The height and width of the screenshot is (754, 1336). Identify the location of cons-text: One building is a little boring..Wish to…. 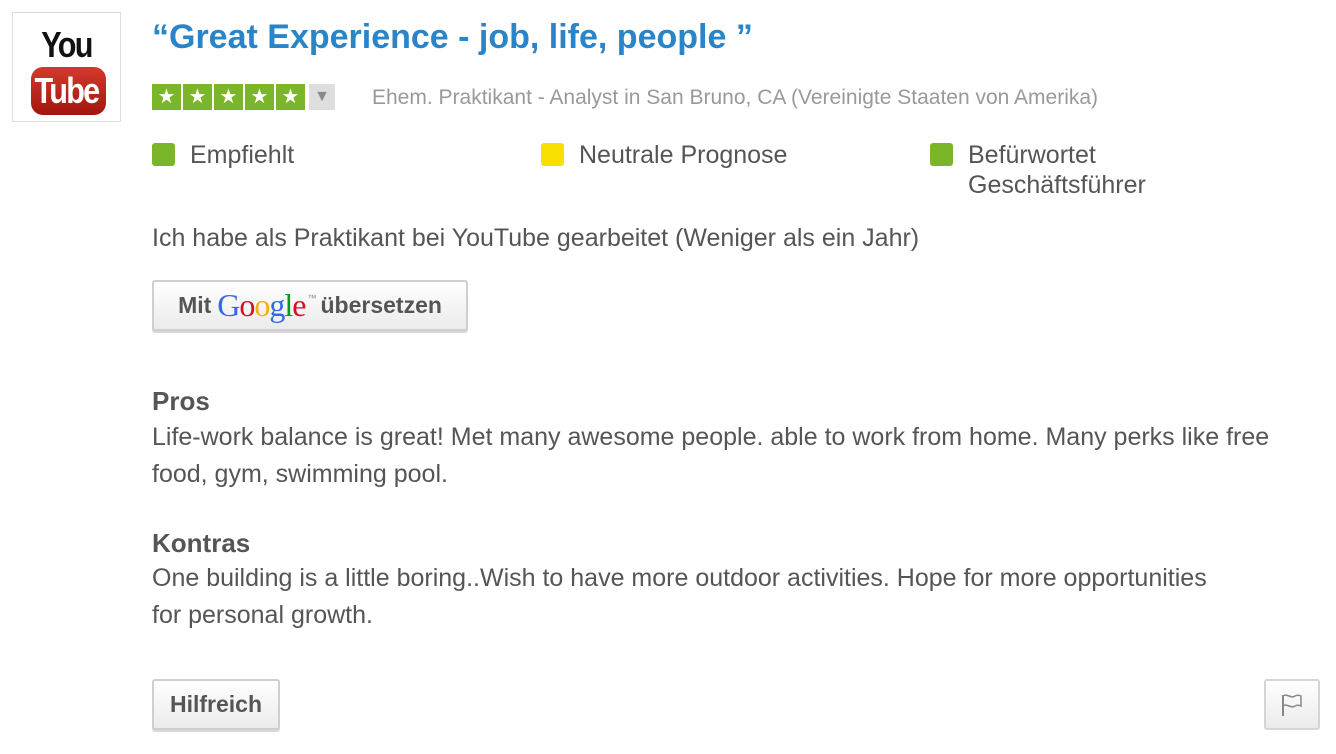
(679, 596).